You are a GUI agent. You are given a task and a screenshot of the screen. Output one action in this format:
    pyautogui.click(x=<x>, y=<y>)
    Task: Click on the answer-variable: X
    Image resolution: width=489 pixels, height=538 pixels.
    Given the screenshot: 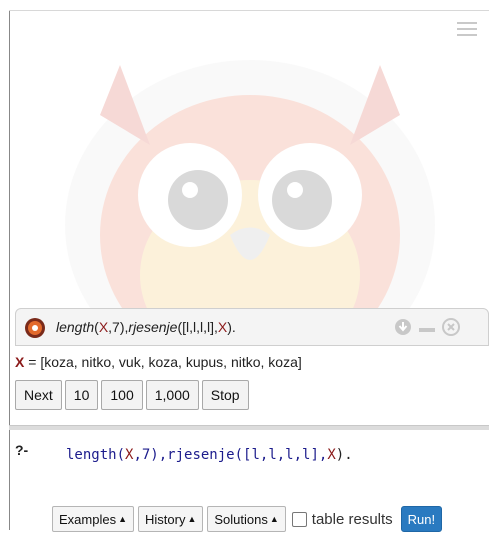 What is the action you would take?
    pyautogui.click(x=20, y=362)
    